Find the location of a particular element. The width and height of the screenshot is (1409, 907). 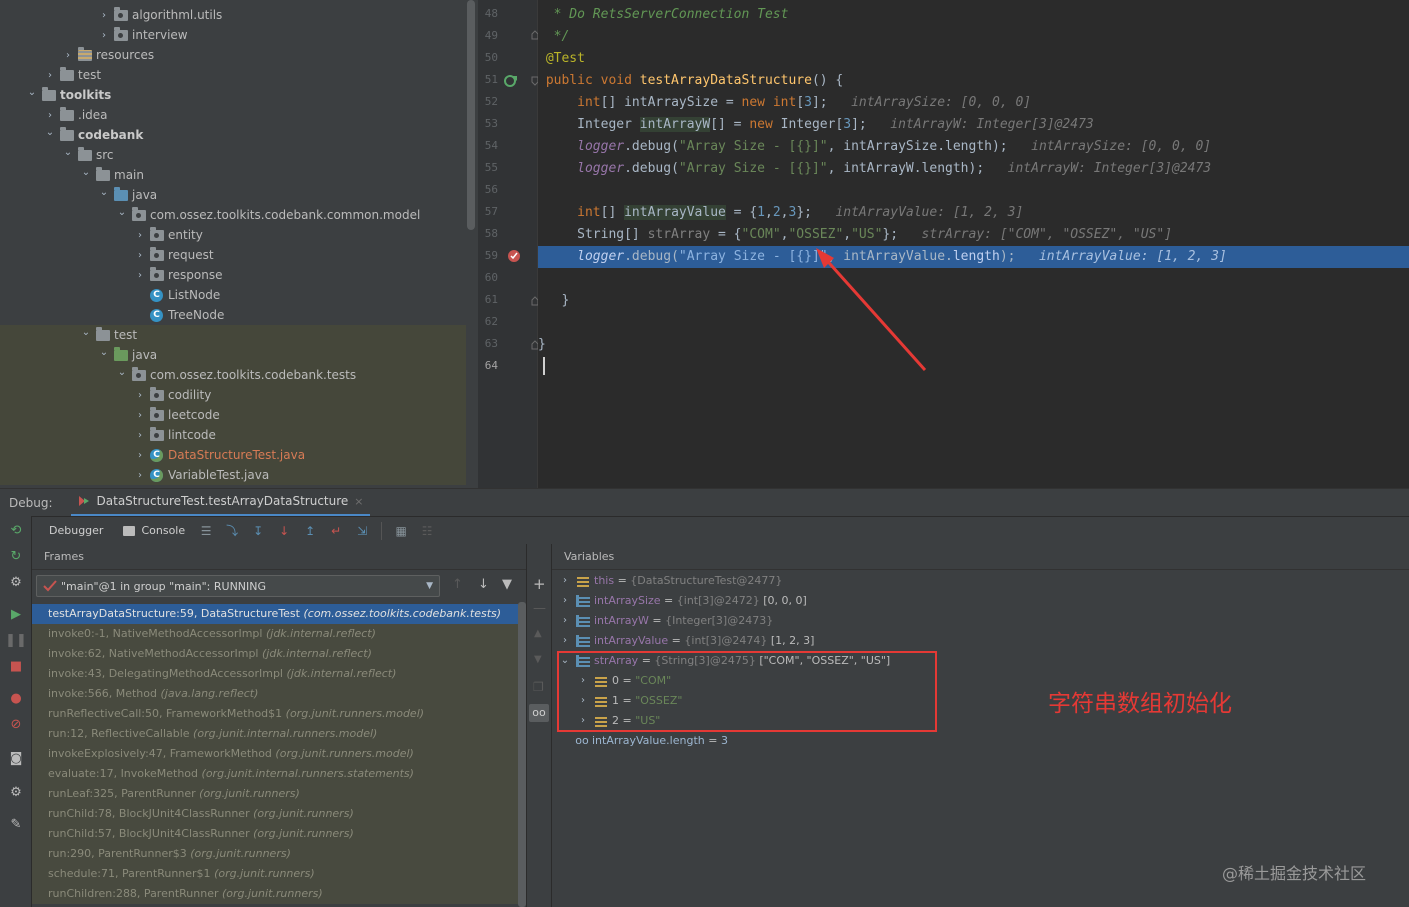

tree-item: ⌄ test is located at coordinates (233, 335).